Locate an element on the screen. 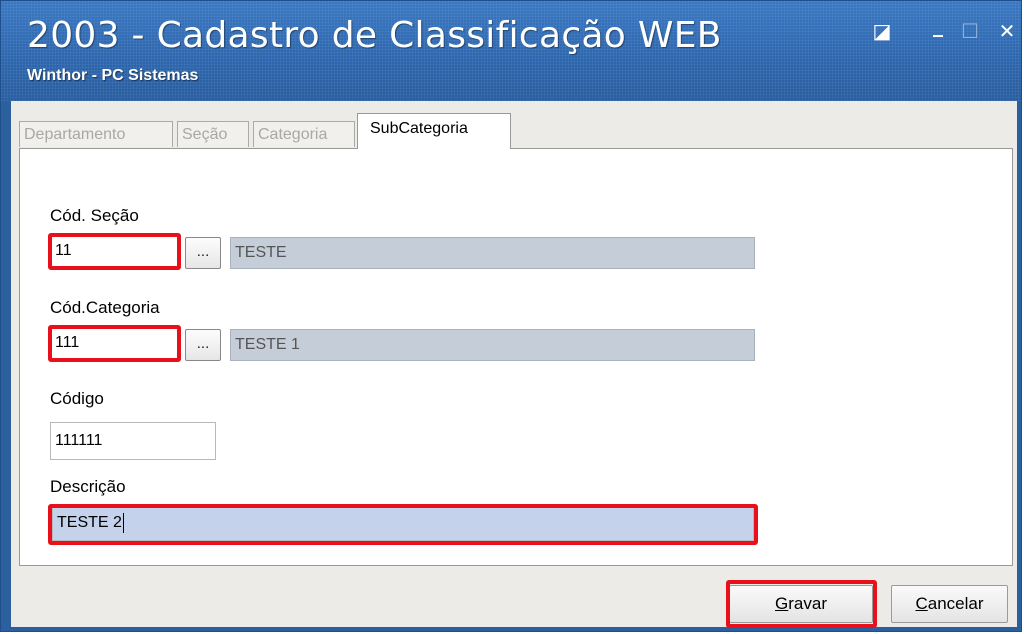  cancelar-mnemonic: C is located at coordinates (921, 603).